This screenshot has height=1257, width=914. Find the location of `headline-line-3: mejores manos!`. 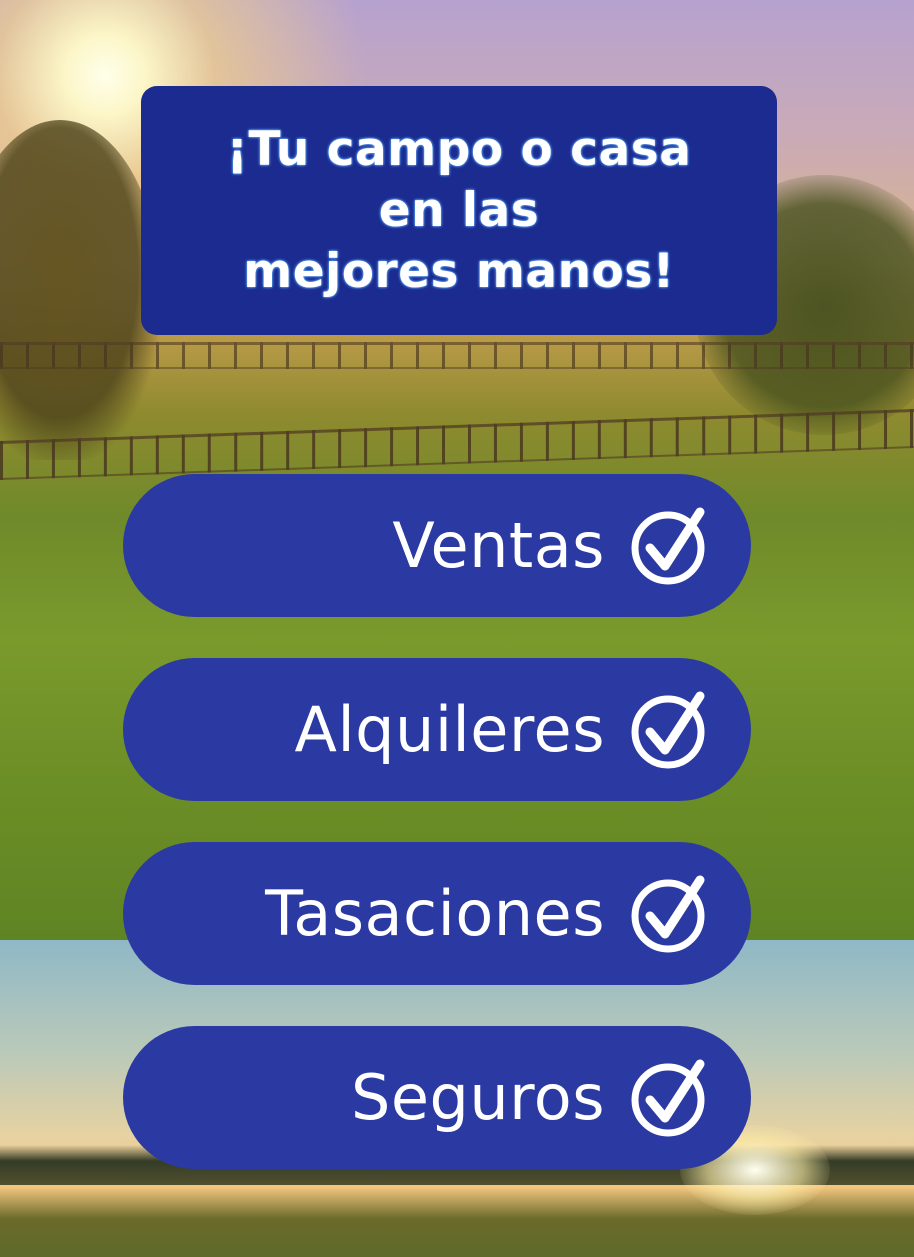

headline-line-3: mejores manos! is located at coordinates (459, 271).